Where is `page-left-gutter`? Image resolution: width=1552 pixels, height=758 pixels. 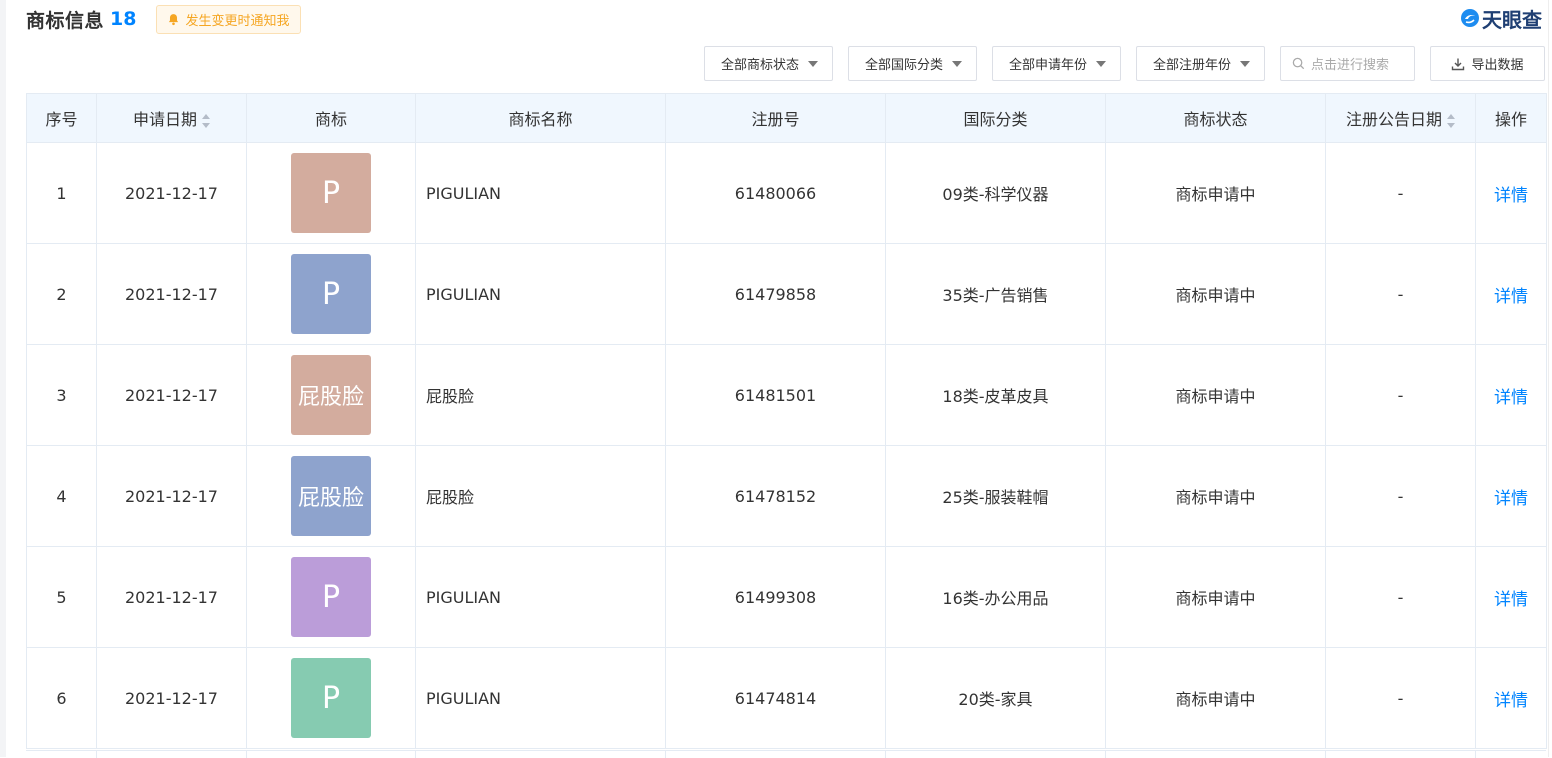 page-left-gutter is located at coordinates (3, 378).